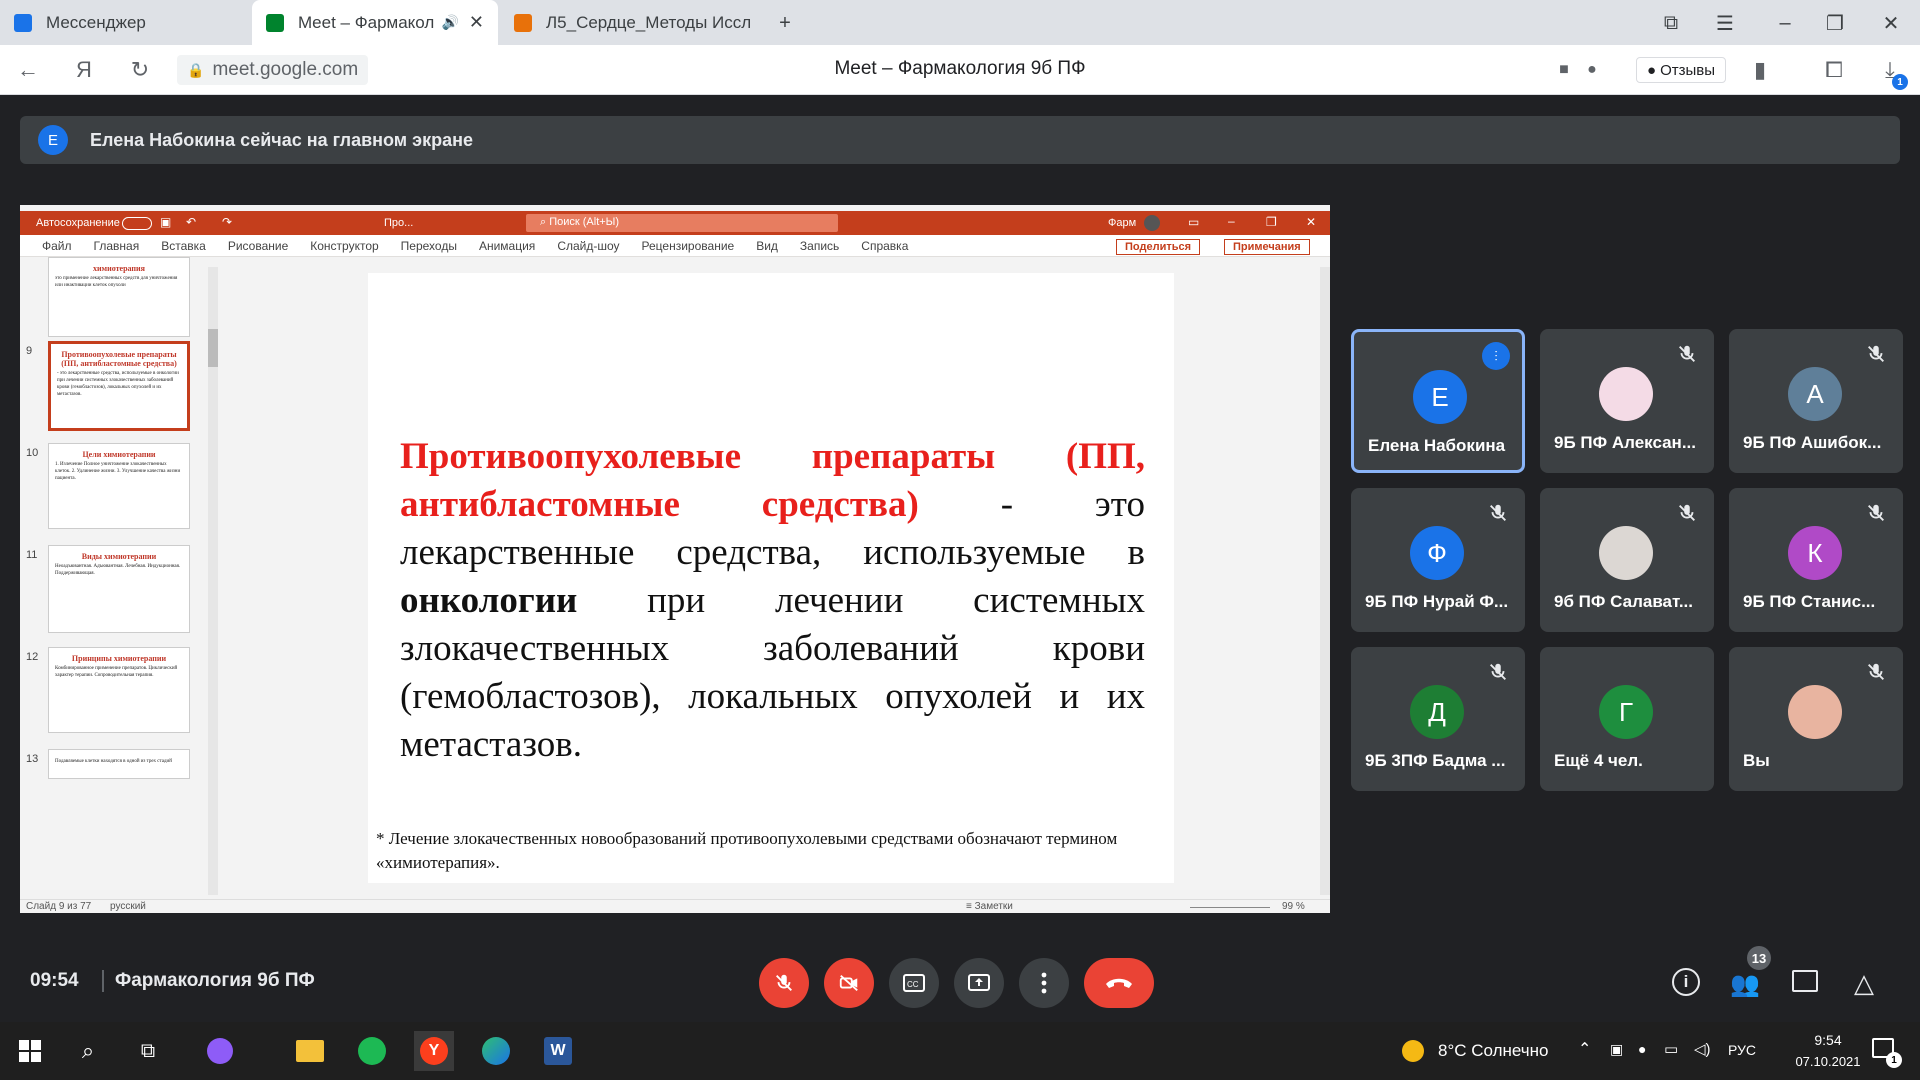  What do you see at coordinates (785, 23) in the screenshot?
I see `new-tab-button: +` at bounding box center [785, 23].